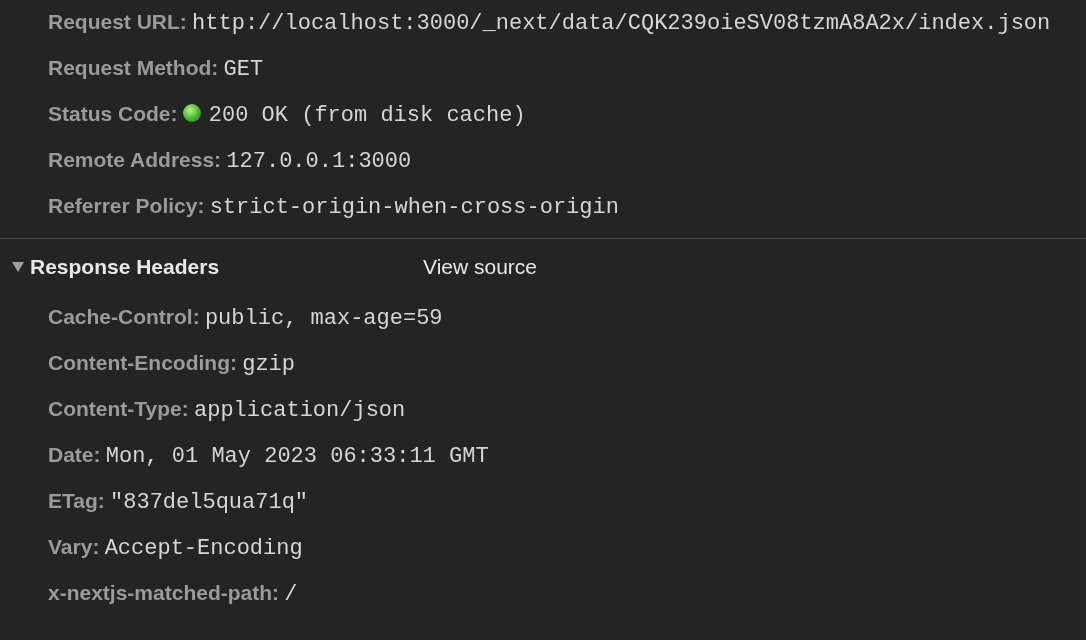 The height and width of the screenshot is (640, 1086). I want to click on header-name: Request Method:, so click(133, 67).